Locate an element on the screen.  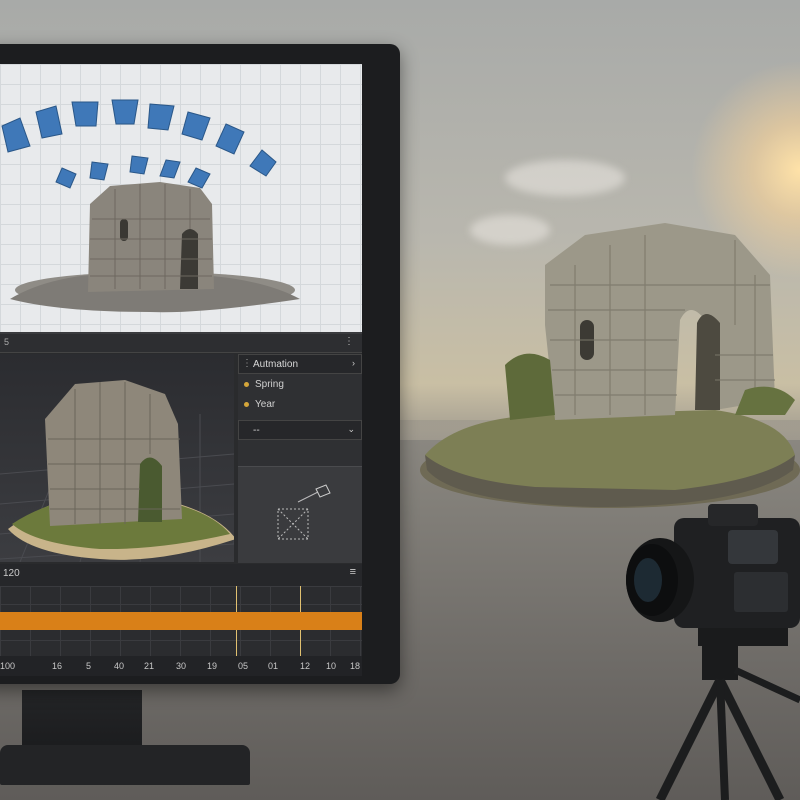
hamburger-menu-icon: ≡ is located at coordinates (353, 572).